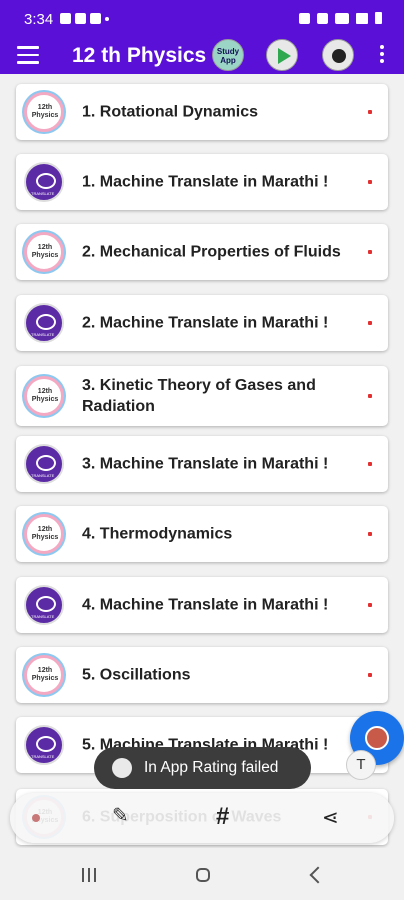  I want to click on list-item: 2. Machine Translate in Marathi !, so click(202, 323).